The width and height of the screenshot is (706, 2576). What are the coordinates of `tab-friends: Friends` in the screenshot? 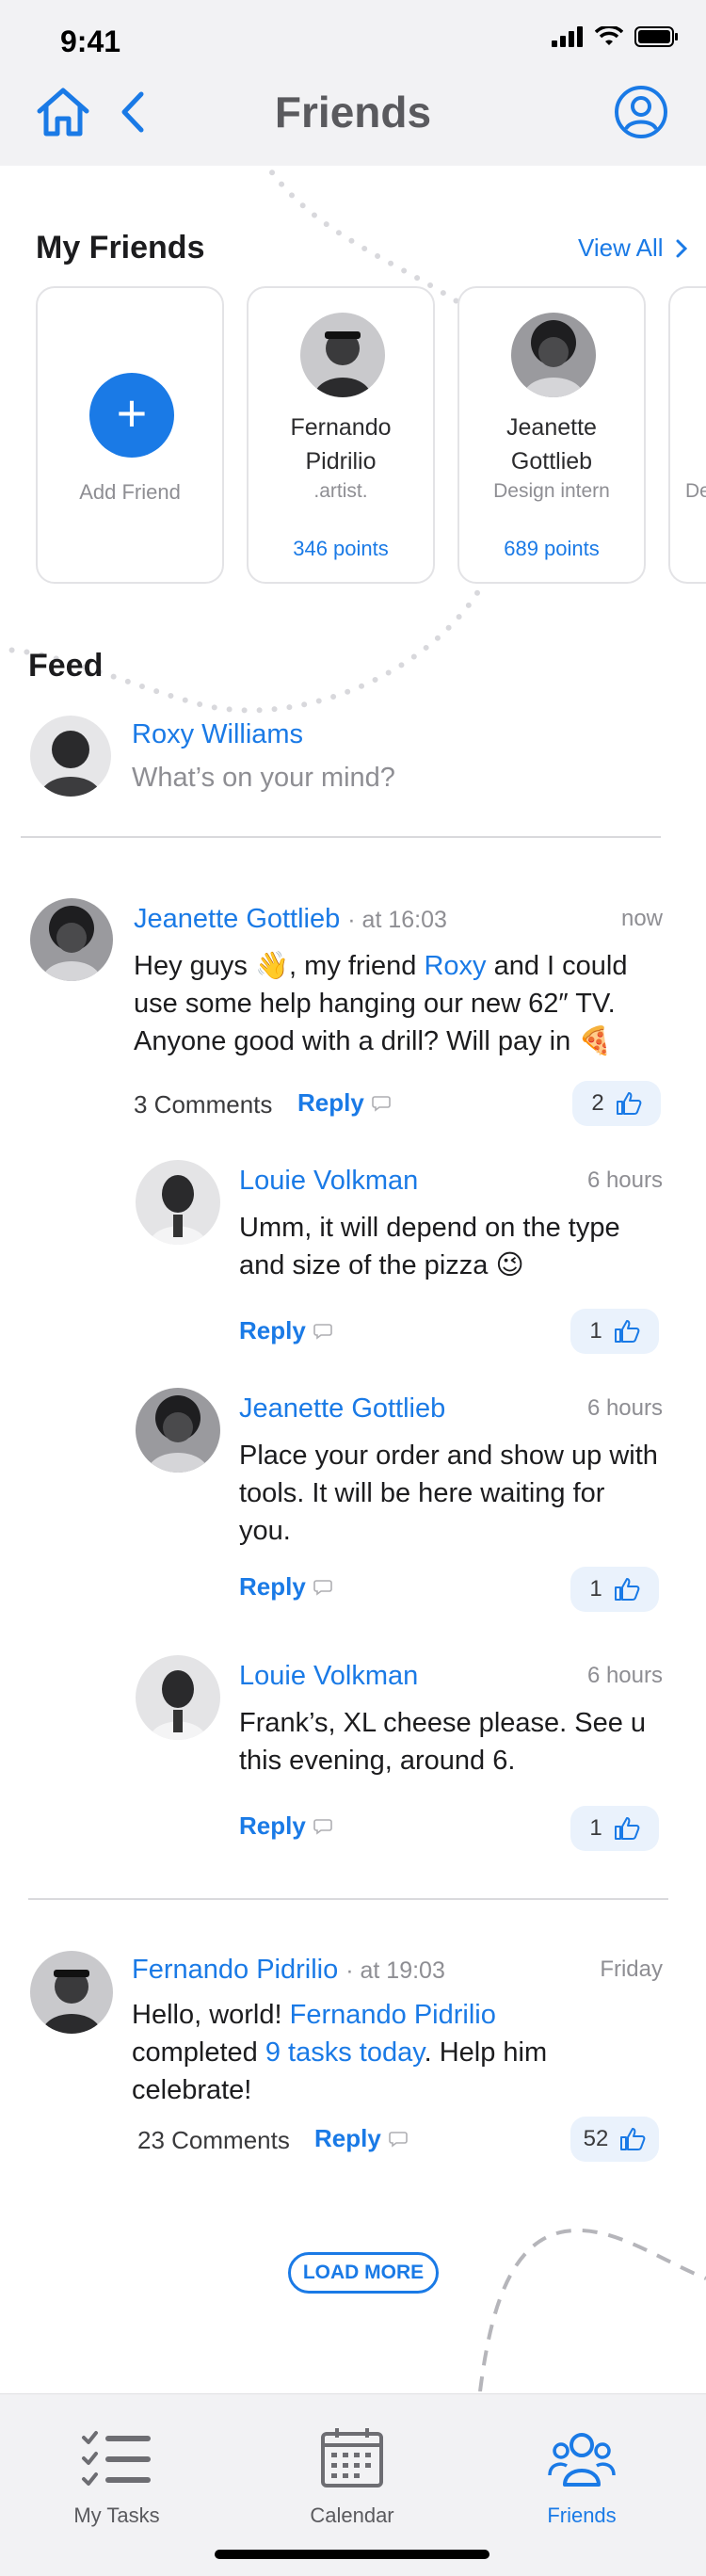 It's located at (581, 2465).